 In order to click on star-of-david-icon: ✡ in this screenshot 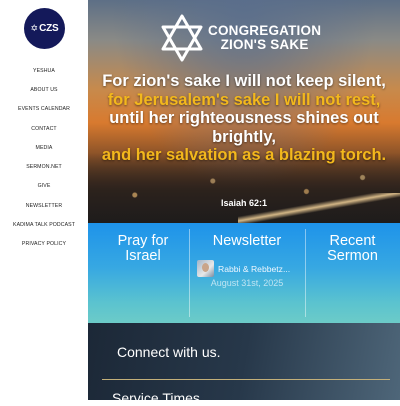, I will do `click(34, 28)`.